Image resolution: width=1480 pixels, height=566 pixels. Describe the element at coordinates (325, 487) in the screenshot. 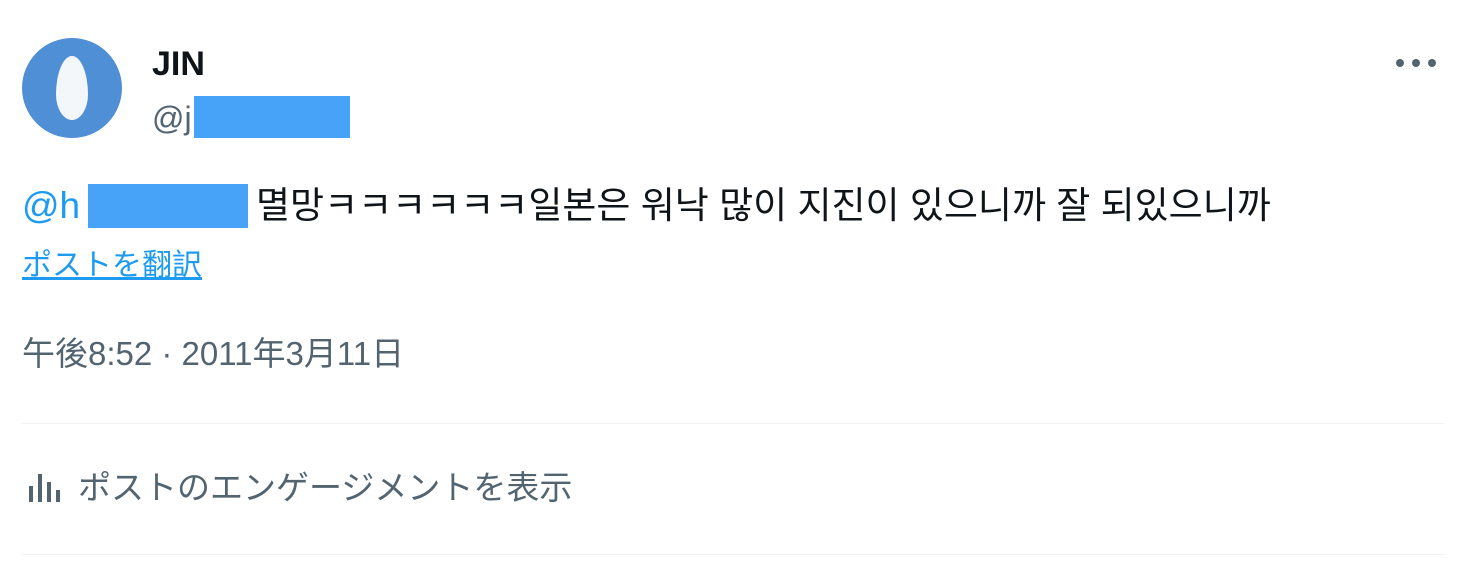

I see `engagement-label: ポストのエンゲージメントを表示` at that location.